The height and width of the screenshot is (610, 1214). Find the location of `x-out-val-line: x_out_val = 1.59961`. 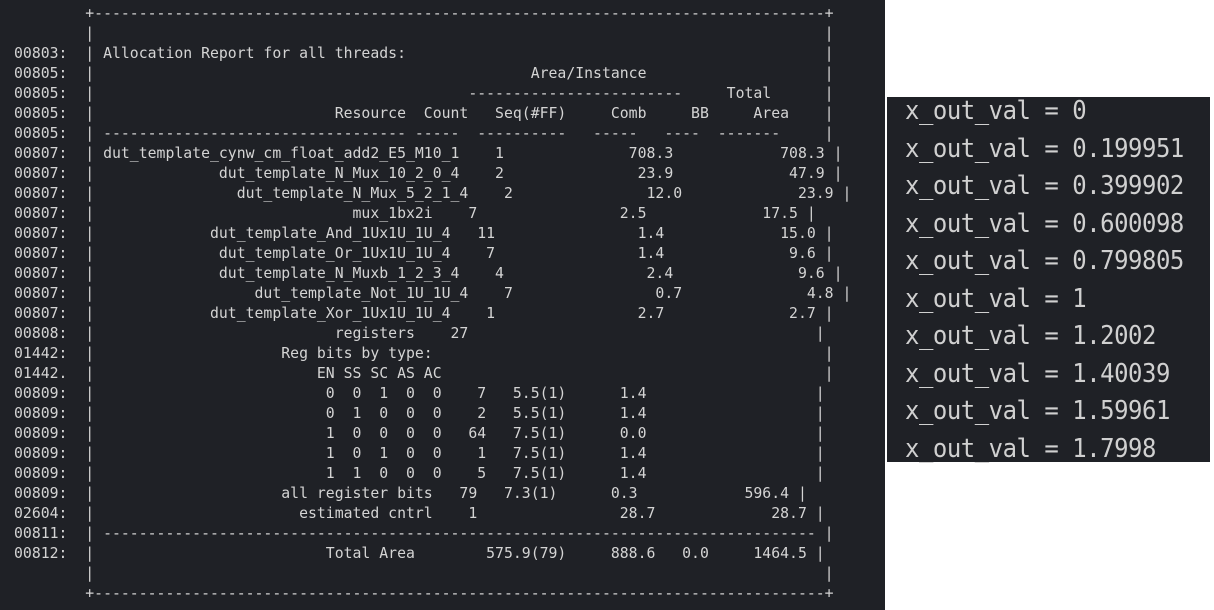

x-out-val-line: x_out_val = 1.59961 is located at coordinates (1037, 411).